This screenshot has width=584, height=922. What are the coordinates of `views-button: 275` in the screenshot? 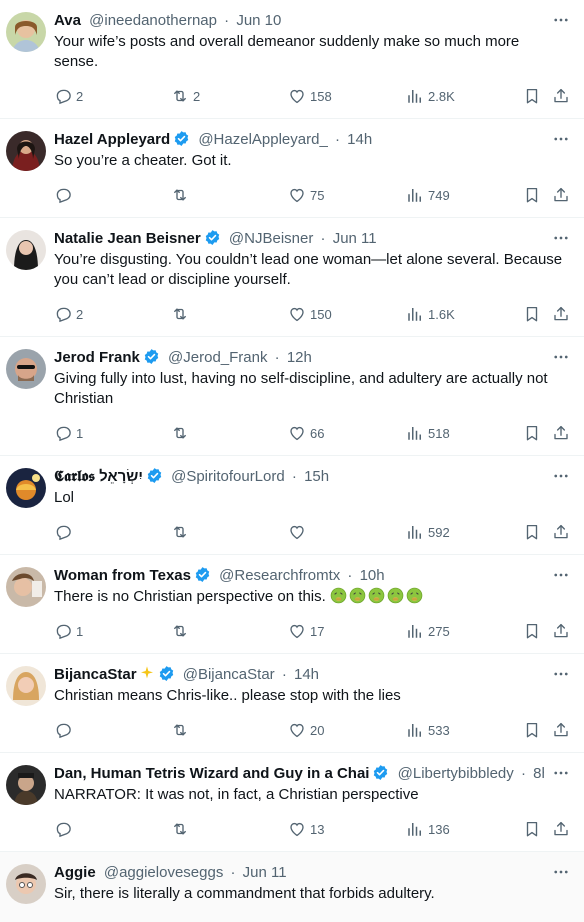 It's located at (428, 631).